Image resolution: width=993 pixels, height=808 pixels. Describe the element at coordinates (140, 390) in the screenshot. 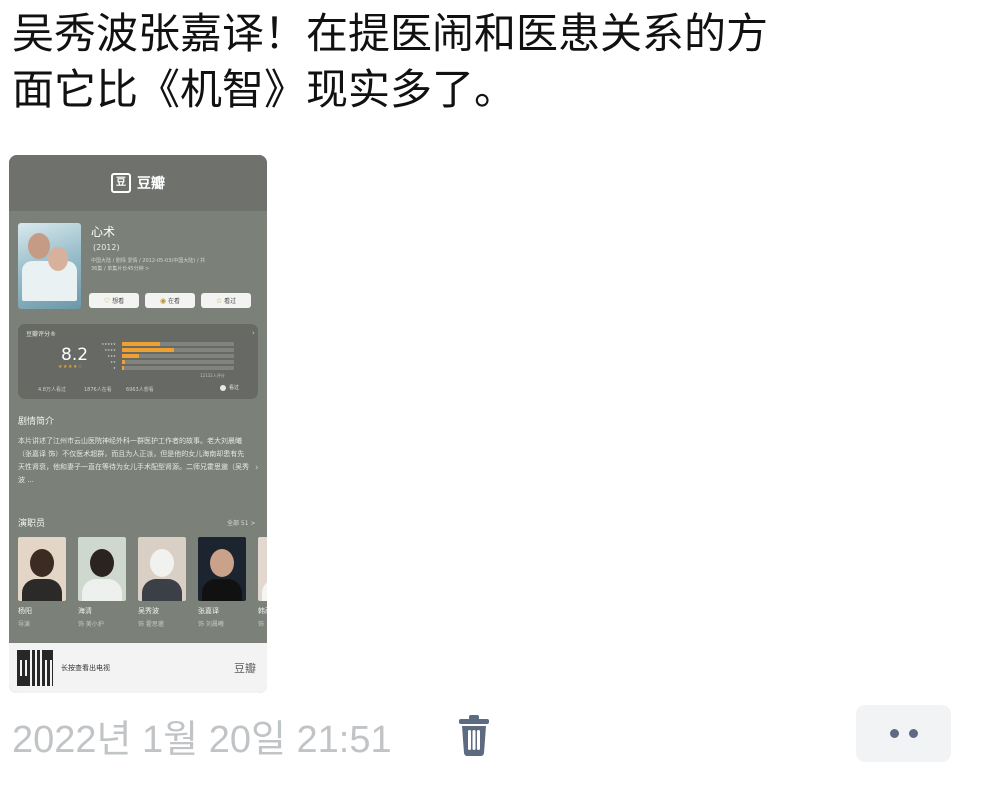

I see `wish-count: 6963人想看` at that location.